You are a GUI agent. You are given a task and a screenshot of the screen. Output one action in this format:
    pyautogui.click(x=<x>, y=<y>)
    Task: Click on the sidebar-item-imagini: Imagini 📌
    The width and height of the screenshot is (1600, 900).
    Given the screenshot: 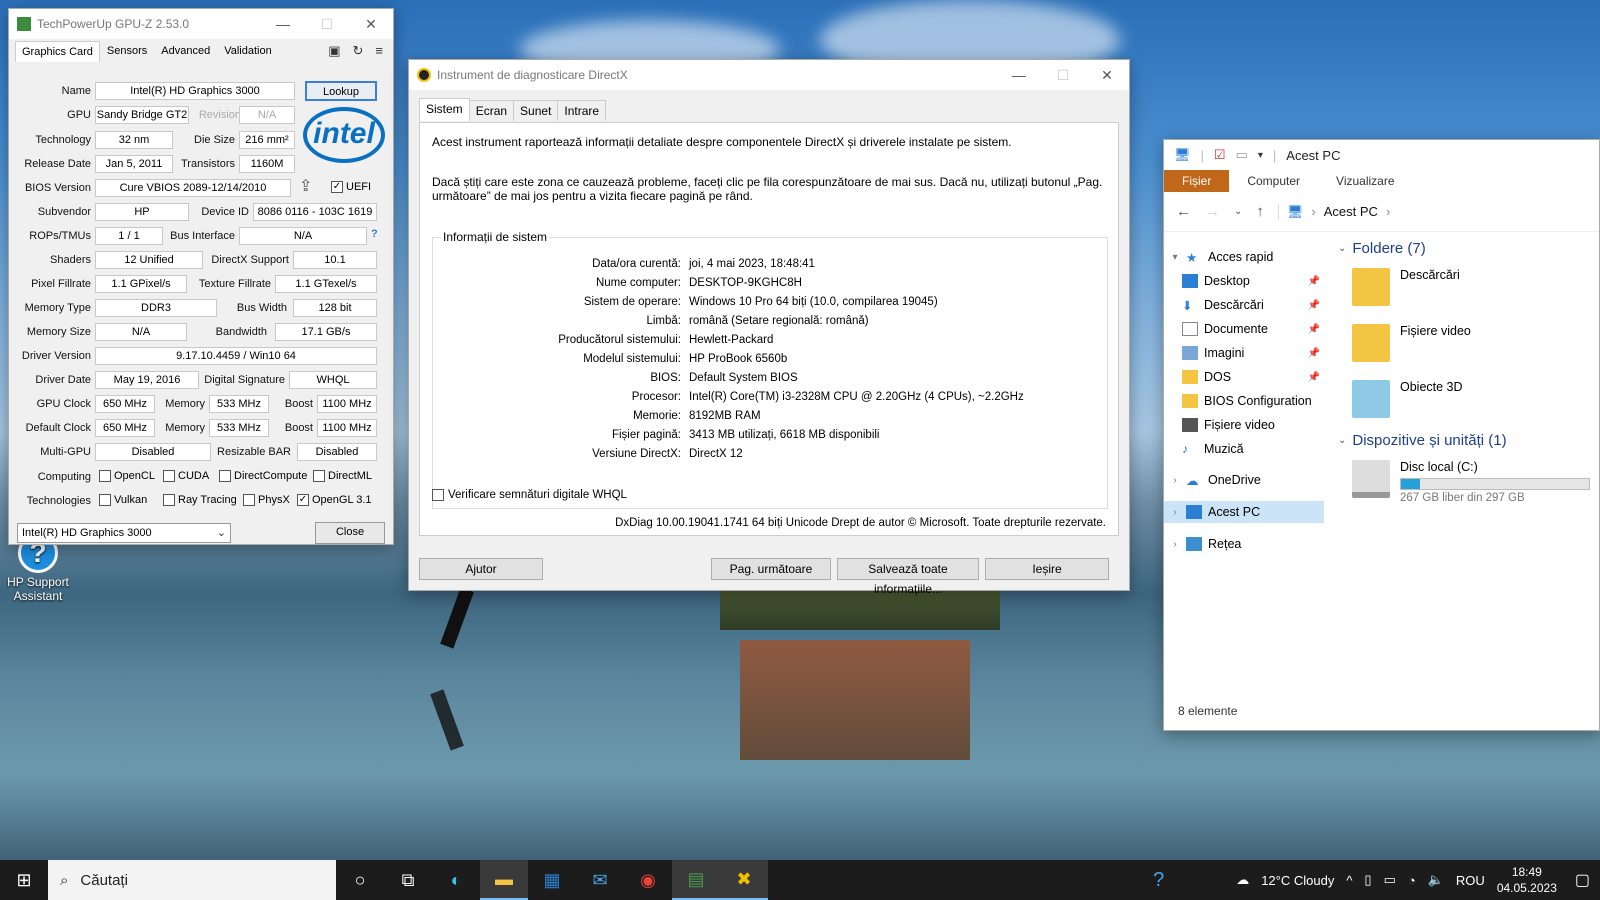 What is the action you would take?
    pyautogui.click(x=1244, y=353)
    